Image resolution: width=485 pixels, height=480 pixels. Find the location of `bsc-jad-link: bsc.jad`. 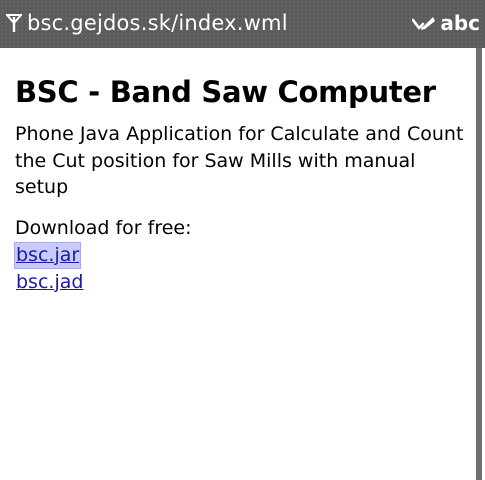

bsc-jad-link: bsc.jad is located at coordinates (49, 282).